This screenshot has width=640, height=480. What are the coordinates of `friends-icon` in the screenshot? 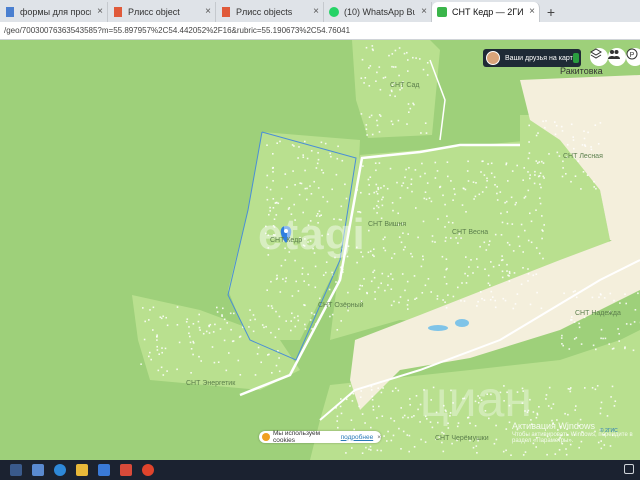 It's located at (617, 57).